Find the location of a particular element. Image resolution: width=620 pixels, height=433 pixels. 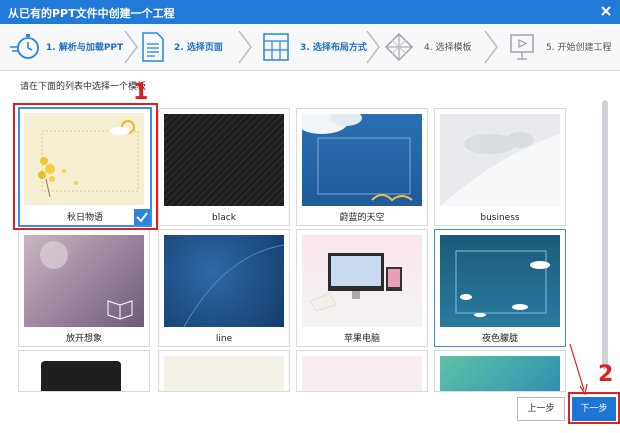

layout-grid-icon is located at coordinates (276, 47).